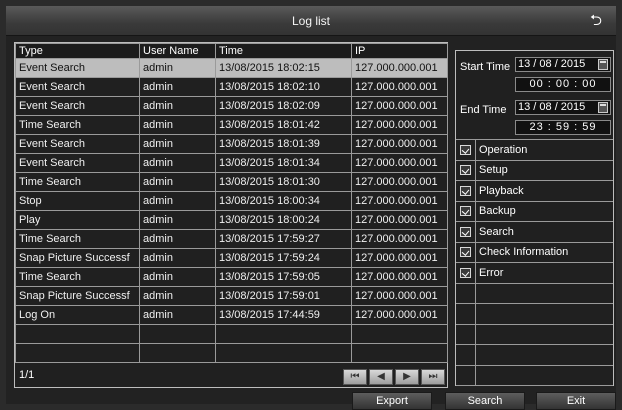 The image size is (622, 410). I want to click on cell-time: 13/08/2015 18:01:34, so click(283, 163).